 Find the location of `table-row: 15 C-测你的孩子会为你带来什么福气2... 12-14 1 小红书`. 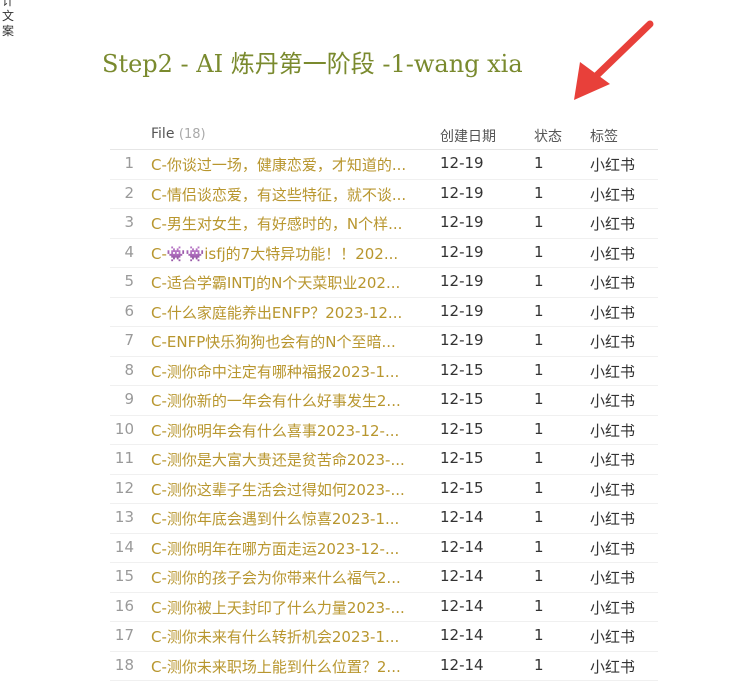

table-row: 15 C-测你的孩子会为你带来什么福气2... 12-14 1 小红书 is located at coordinates (384, 578).